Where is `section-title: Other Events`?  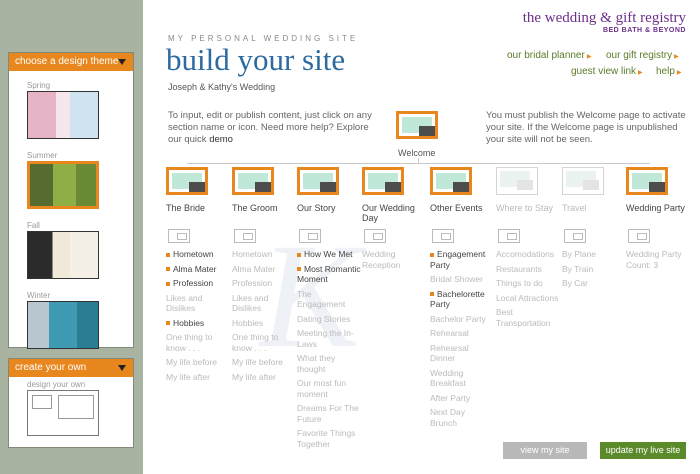
section-title: Other Events is located at coordinates (462, 213).